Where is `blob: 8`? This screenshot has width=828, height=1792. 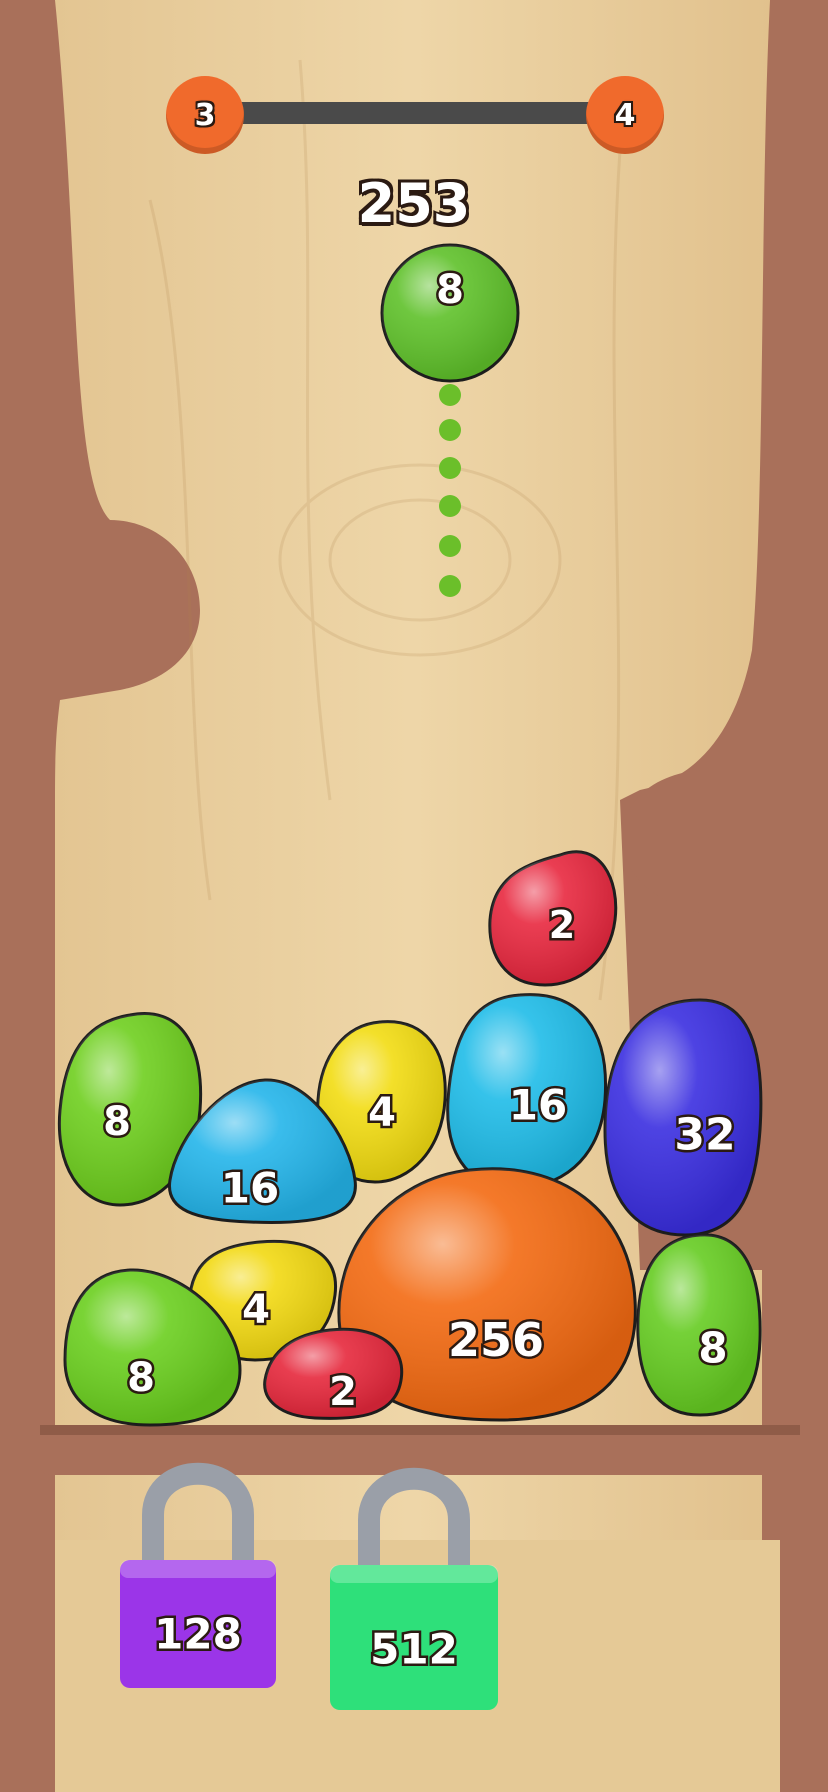
blob: 8 is located at coordinates (699, 1325).